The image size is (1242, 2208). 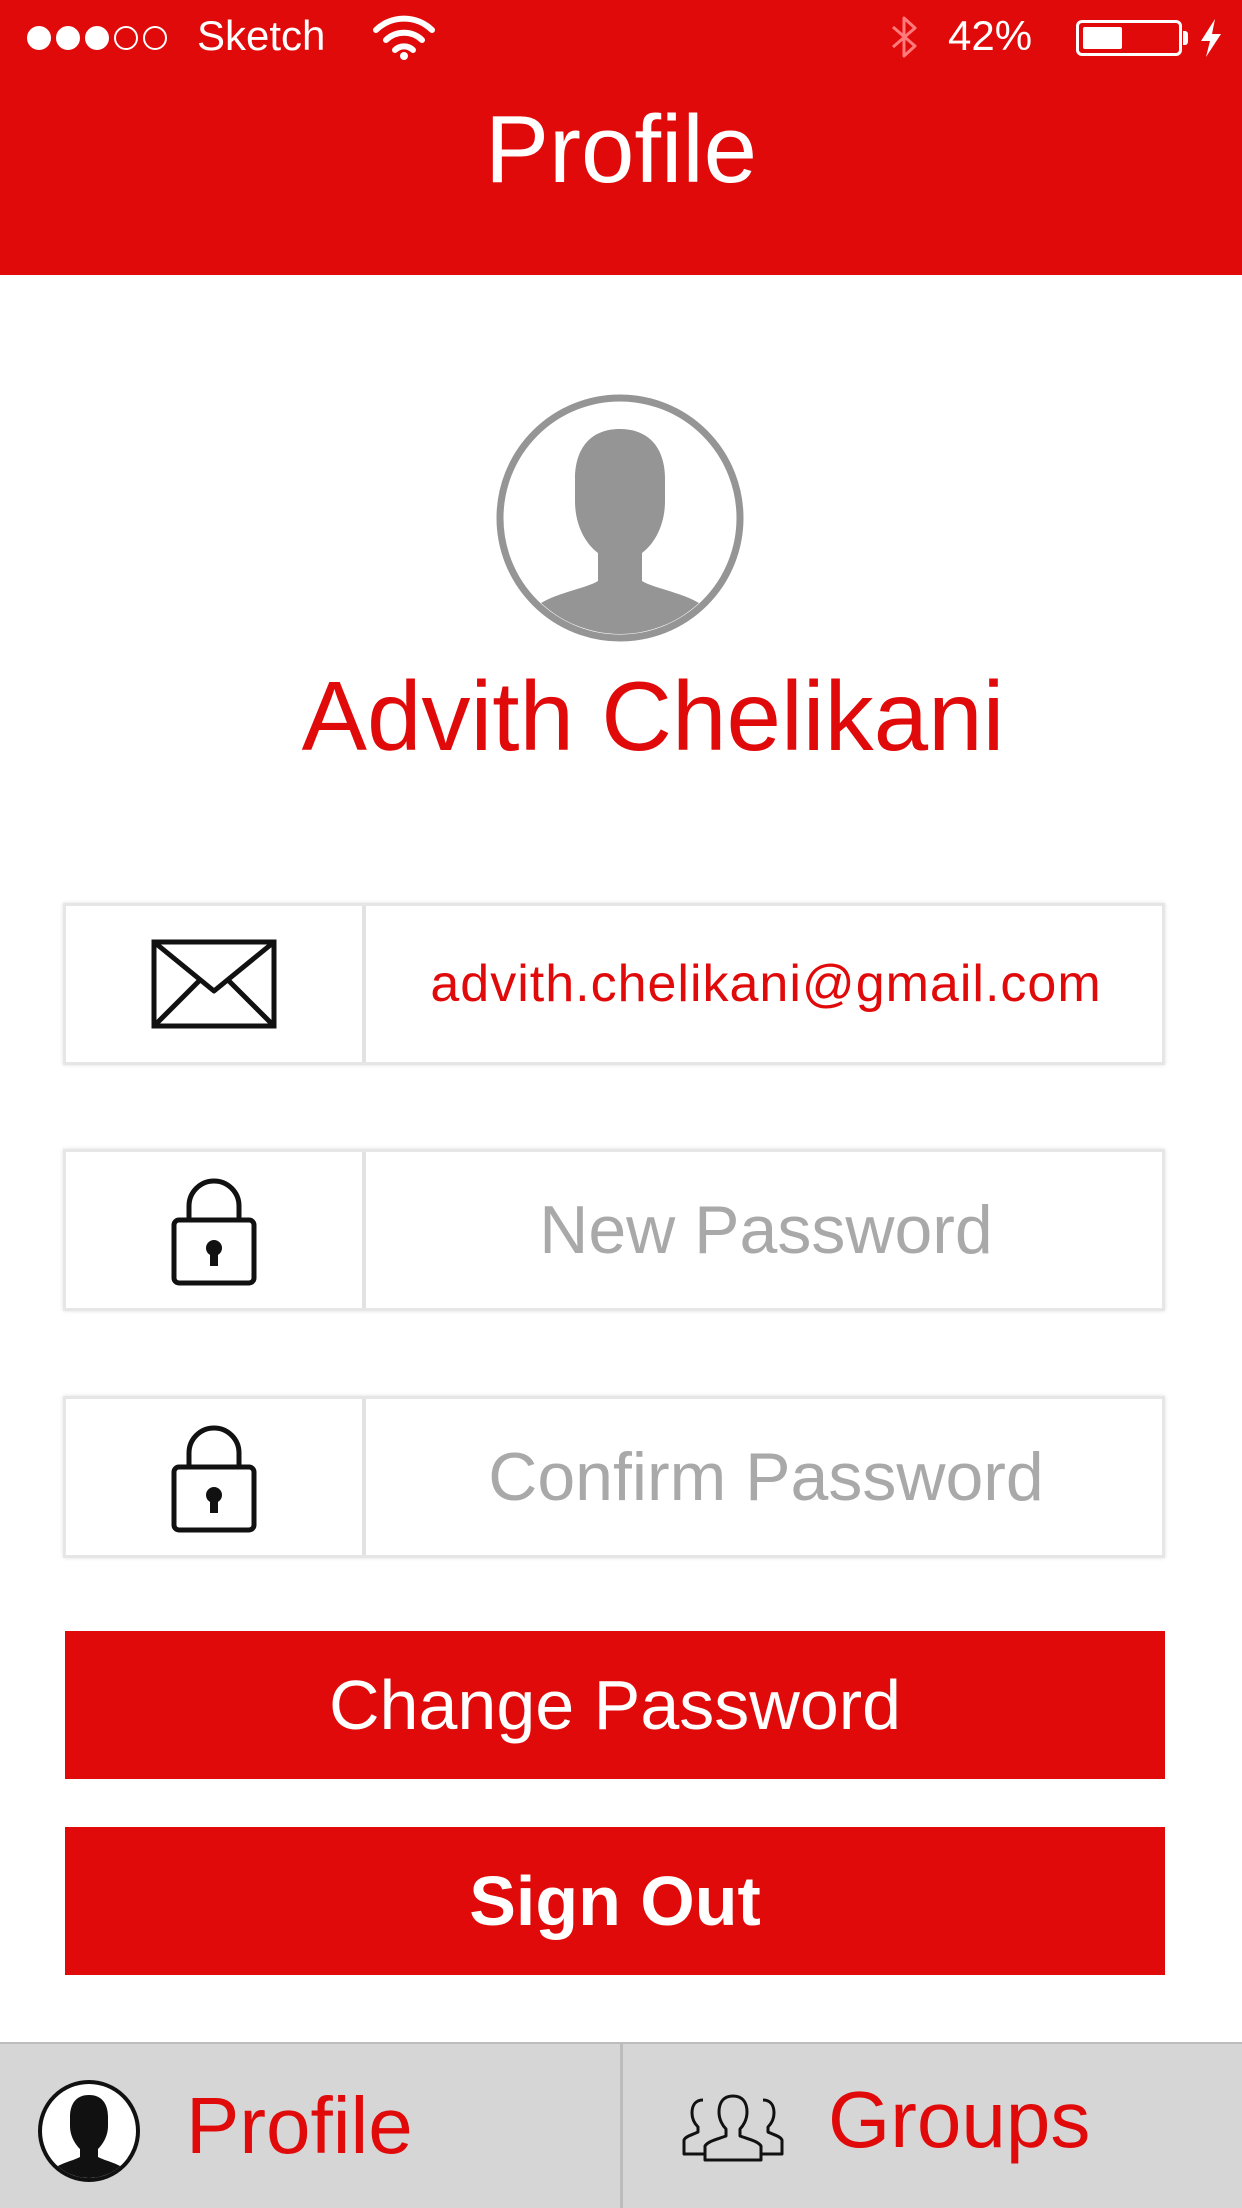 What do you see at coordinates (620, 518) in the screenshot?
I see `user-silhouette-icon` at bounding box center [620, 518].